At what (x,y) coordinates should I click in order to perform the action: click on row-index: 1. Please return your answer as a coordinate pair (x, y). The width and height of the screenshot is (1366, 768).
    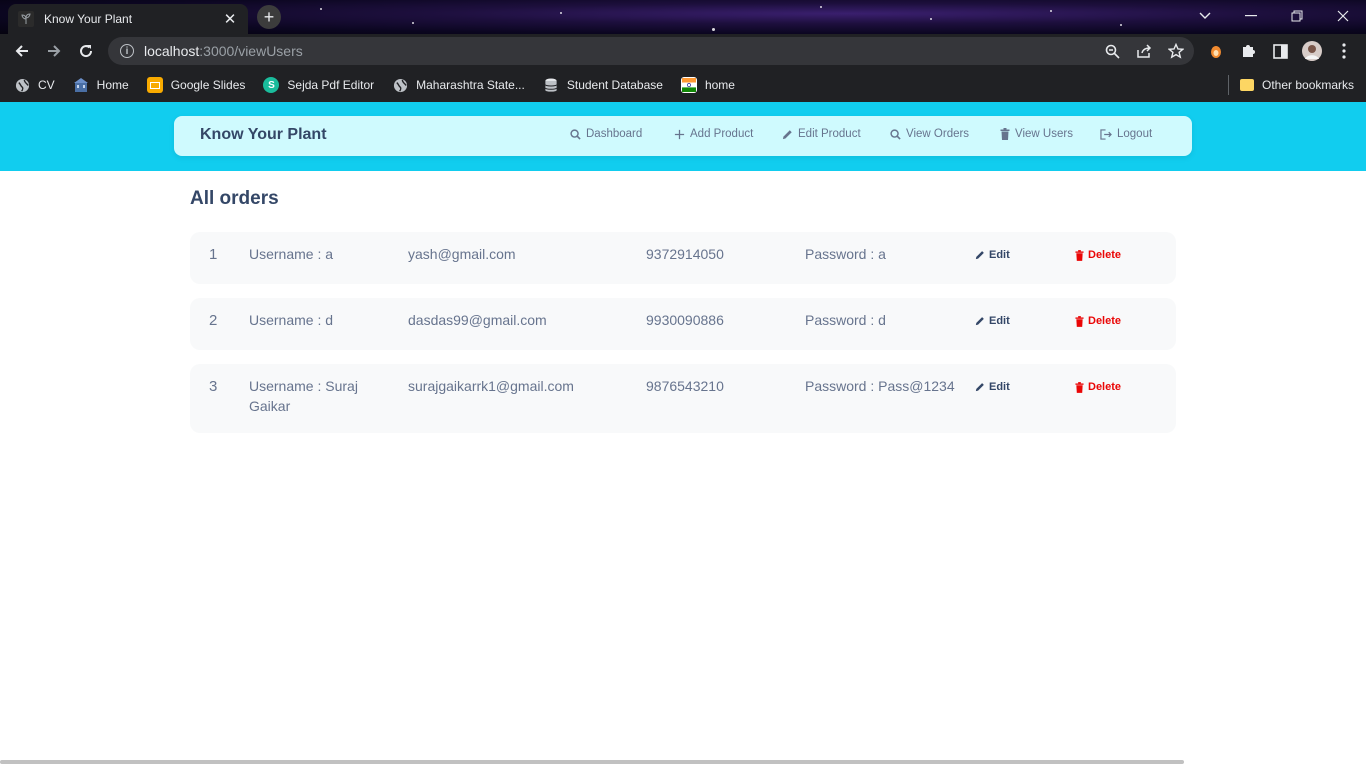
    Looking at the image, I should click on (213, 254).